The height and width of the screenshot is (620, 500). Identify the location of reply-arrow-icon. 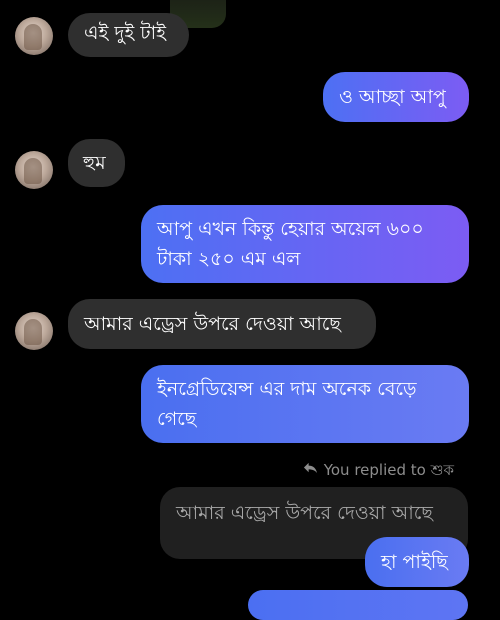
(310, 470).